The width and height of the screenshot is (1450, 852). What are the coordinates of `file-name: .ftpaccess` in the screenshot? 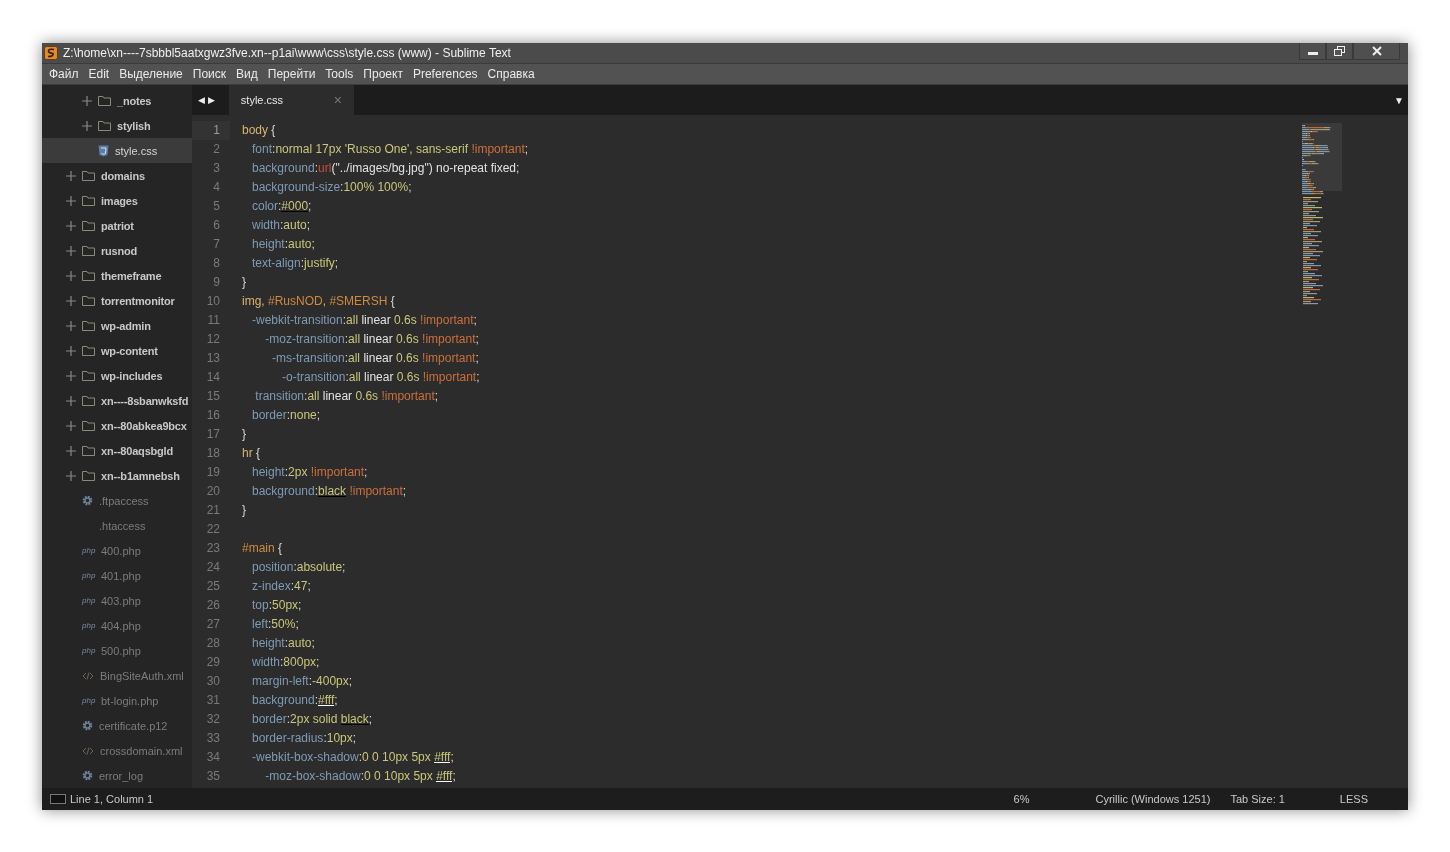 It's located at (124, 500).